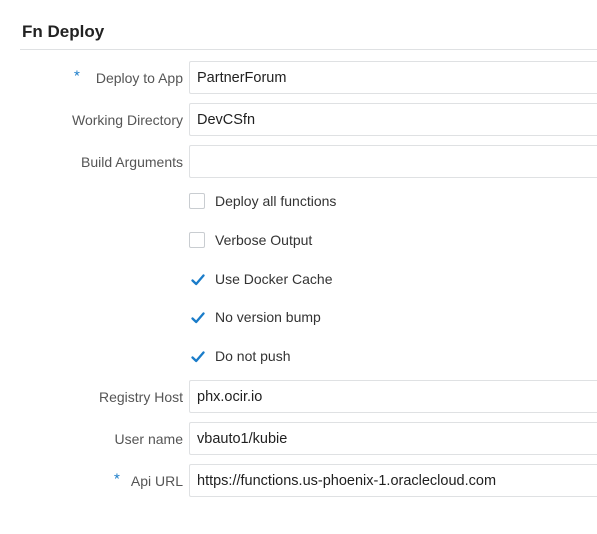  Describe the element at coordinates (268, 317) in the screenshot. I see `no-version-bump-label: No version bump` at that location.